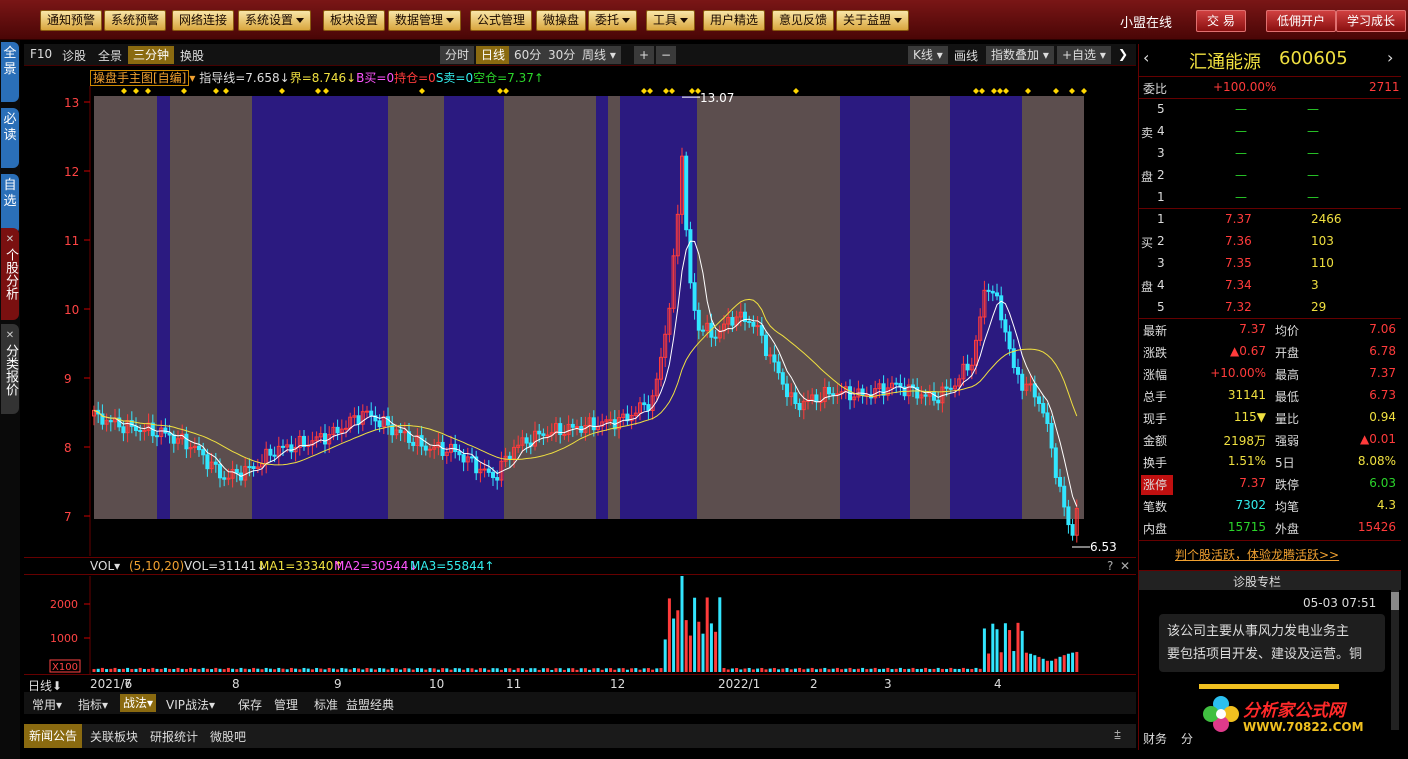 This screenshot has width=1408, height=759. What do you see at coordinates (425, 20) in the screenshot?
I see `menu-item-5: 数据管理` at bounding box center [425, 20].